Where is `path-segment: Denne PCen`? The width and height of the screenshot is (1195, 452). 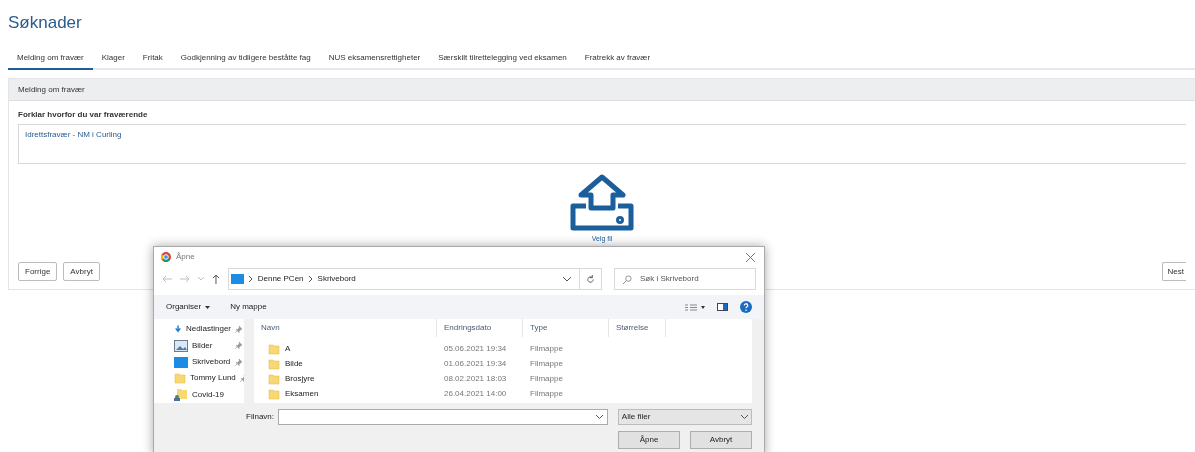 path-segment: Denne PCen is located at coordinates (280, 279).